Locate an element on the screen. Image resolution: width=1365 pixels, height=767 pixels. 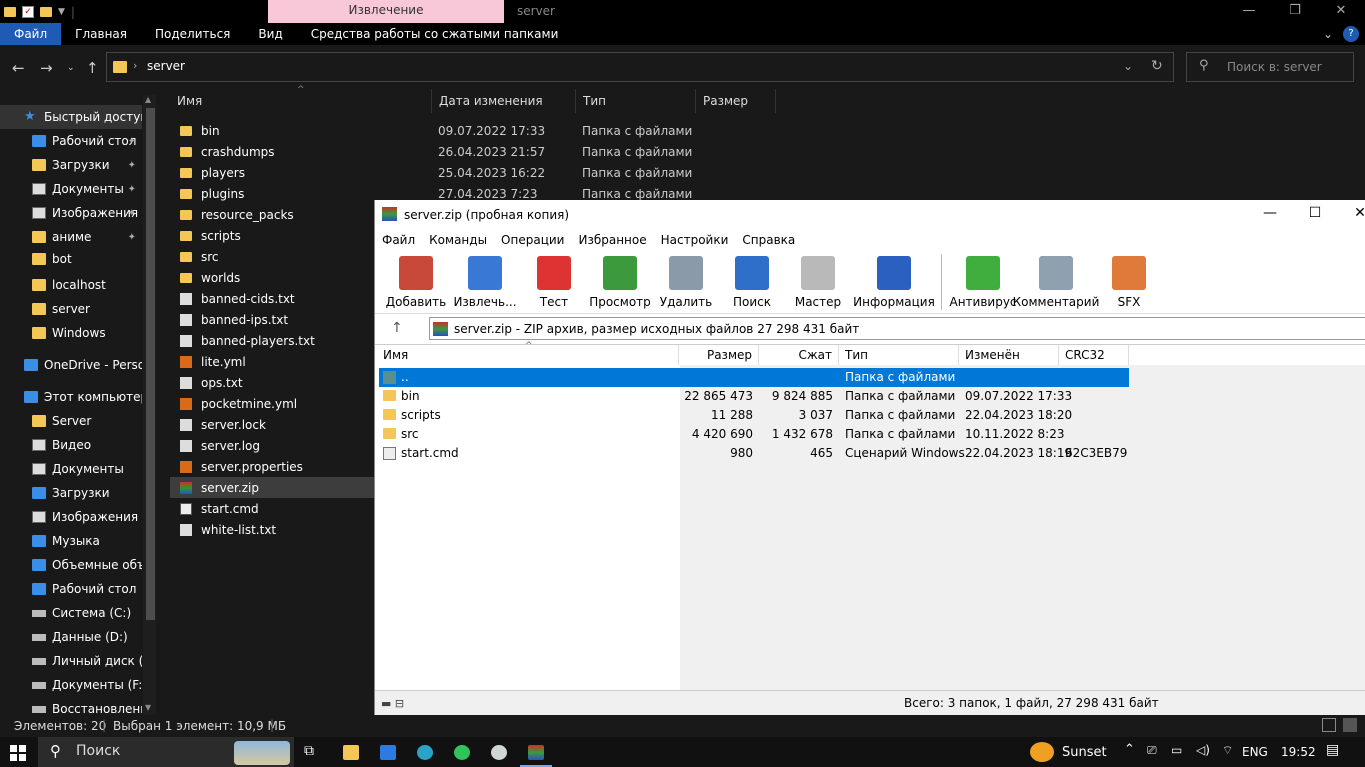
breadcrumb: server is located at coordinates (166, 66).